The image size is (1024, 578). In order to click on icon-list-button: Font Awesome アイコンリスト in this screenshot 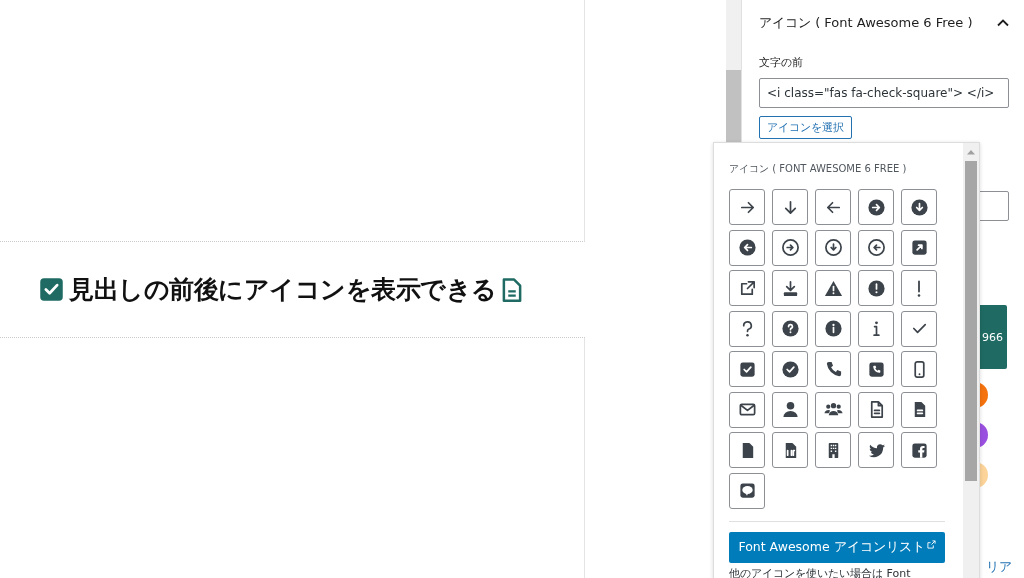, I will do `click(837, 547)`.